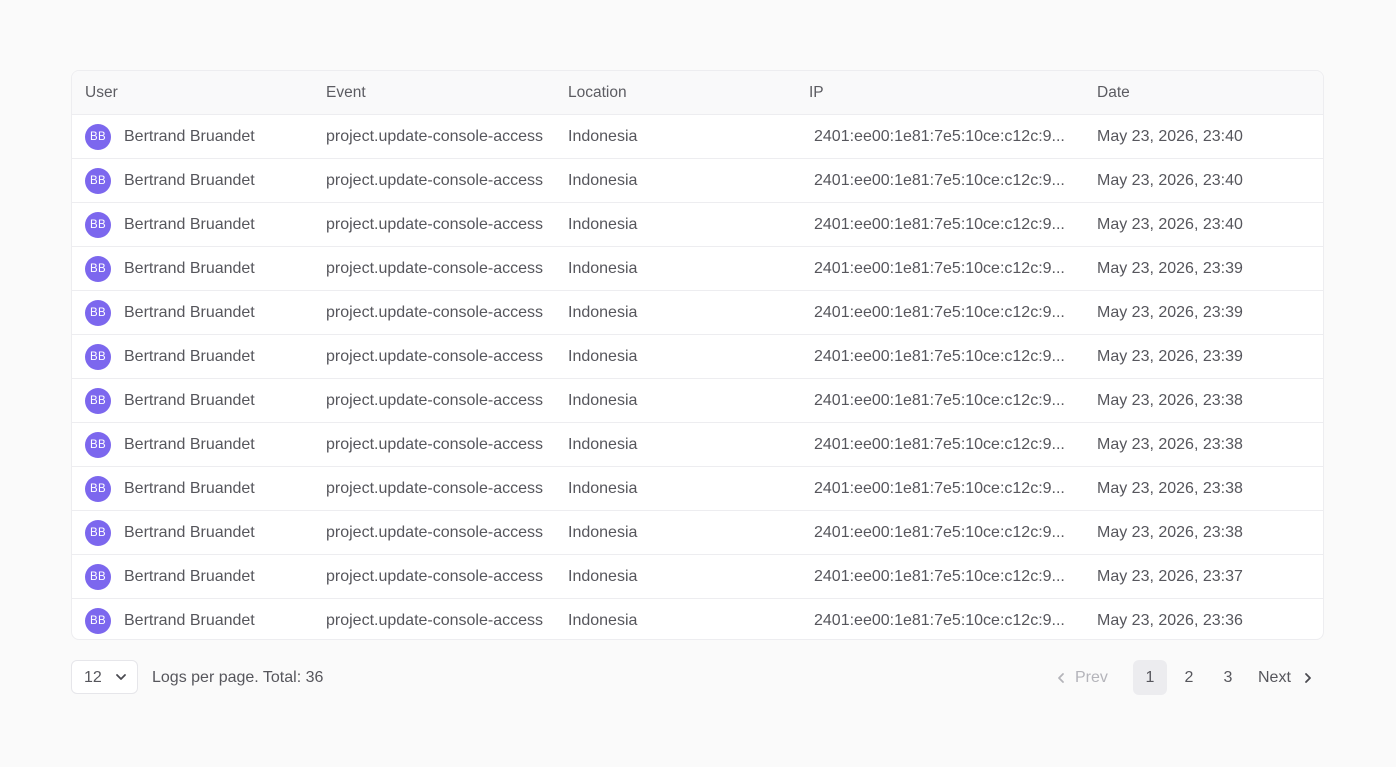 The width and height of the screenshot is (1396, 767). What do you see at coordinates (1189, 677) in the screenshot?
I see `page-button-2: 2` at bounding box center [1189, 677].